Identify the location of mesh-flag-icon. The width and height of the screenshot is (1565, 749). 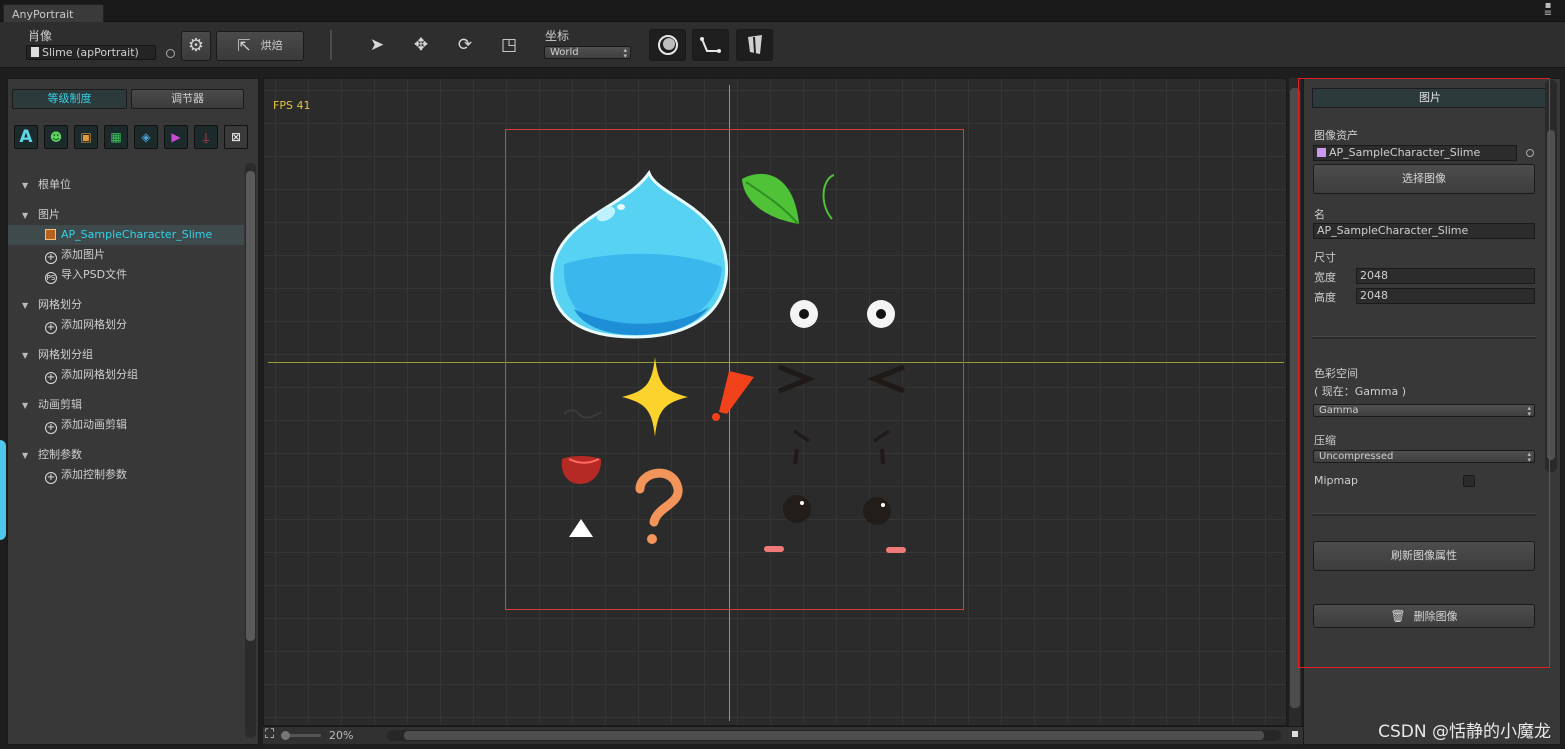
(754, 44).